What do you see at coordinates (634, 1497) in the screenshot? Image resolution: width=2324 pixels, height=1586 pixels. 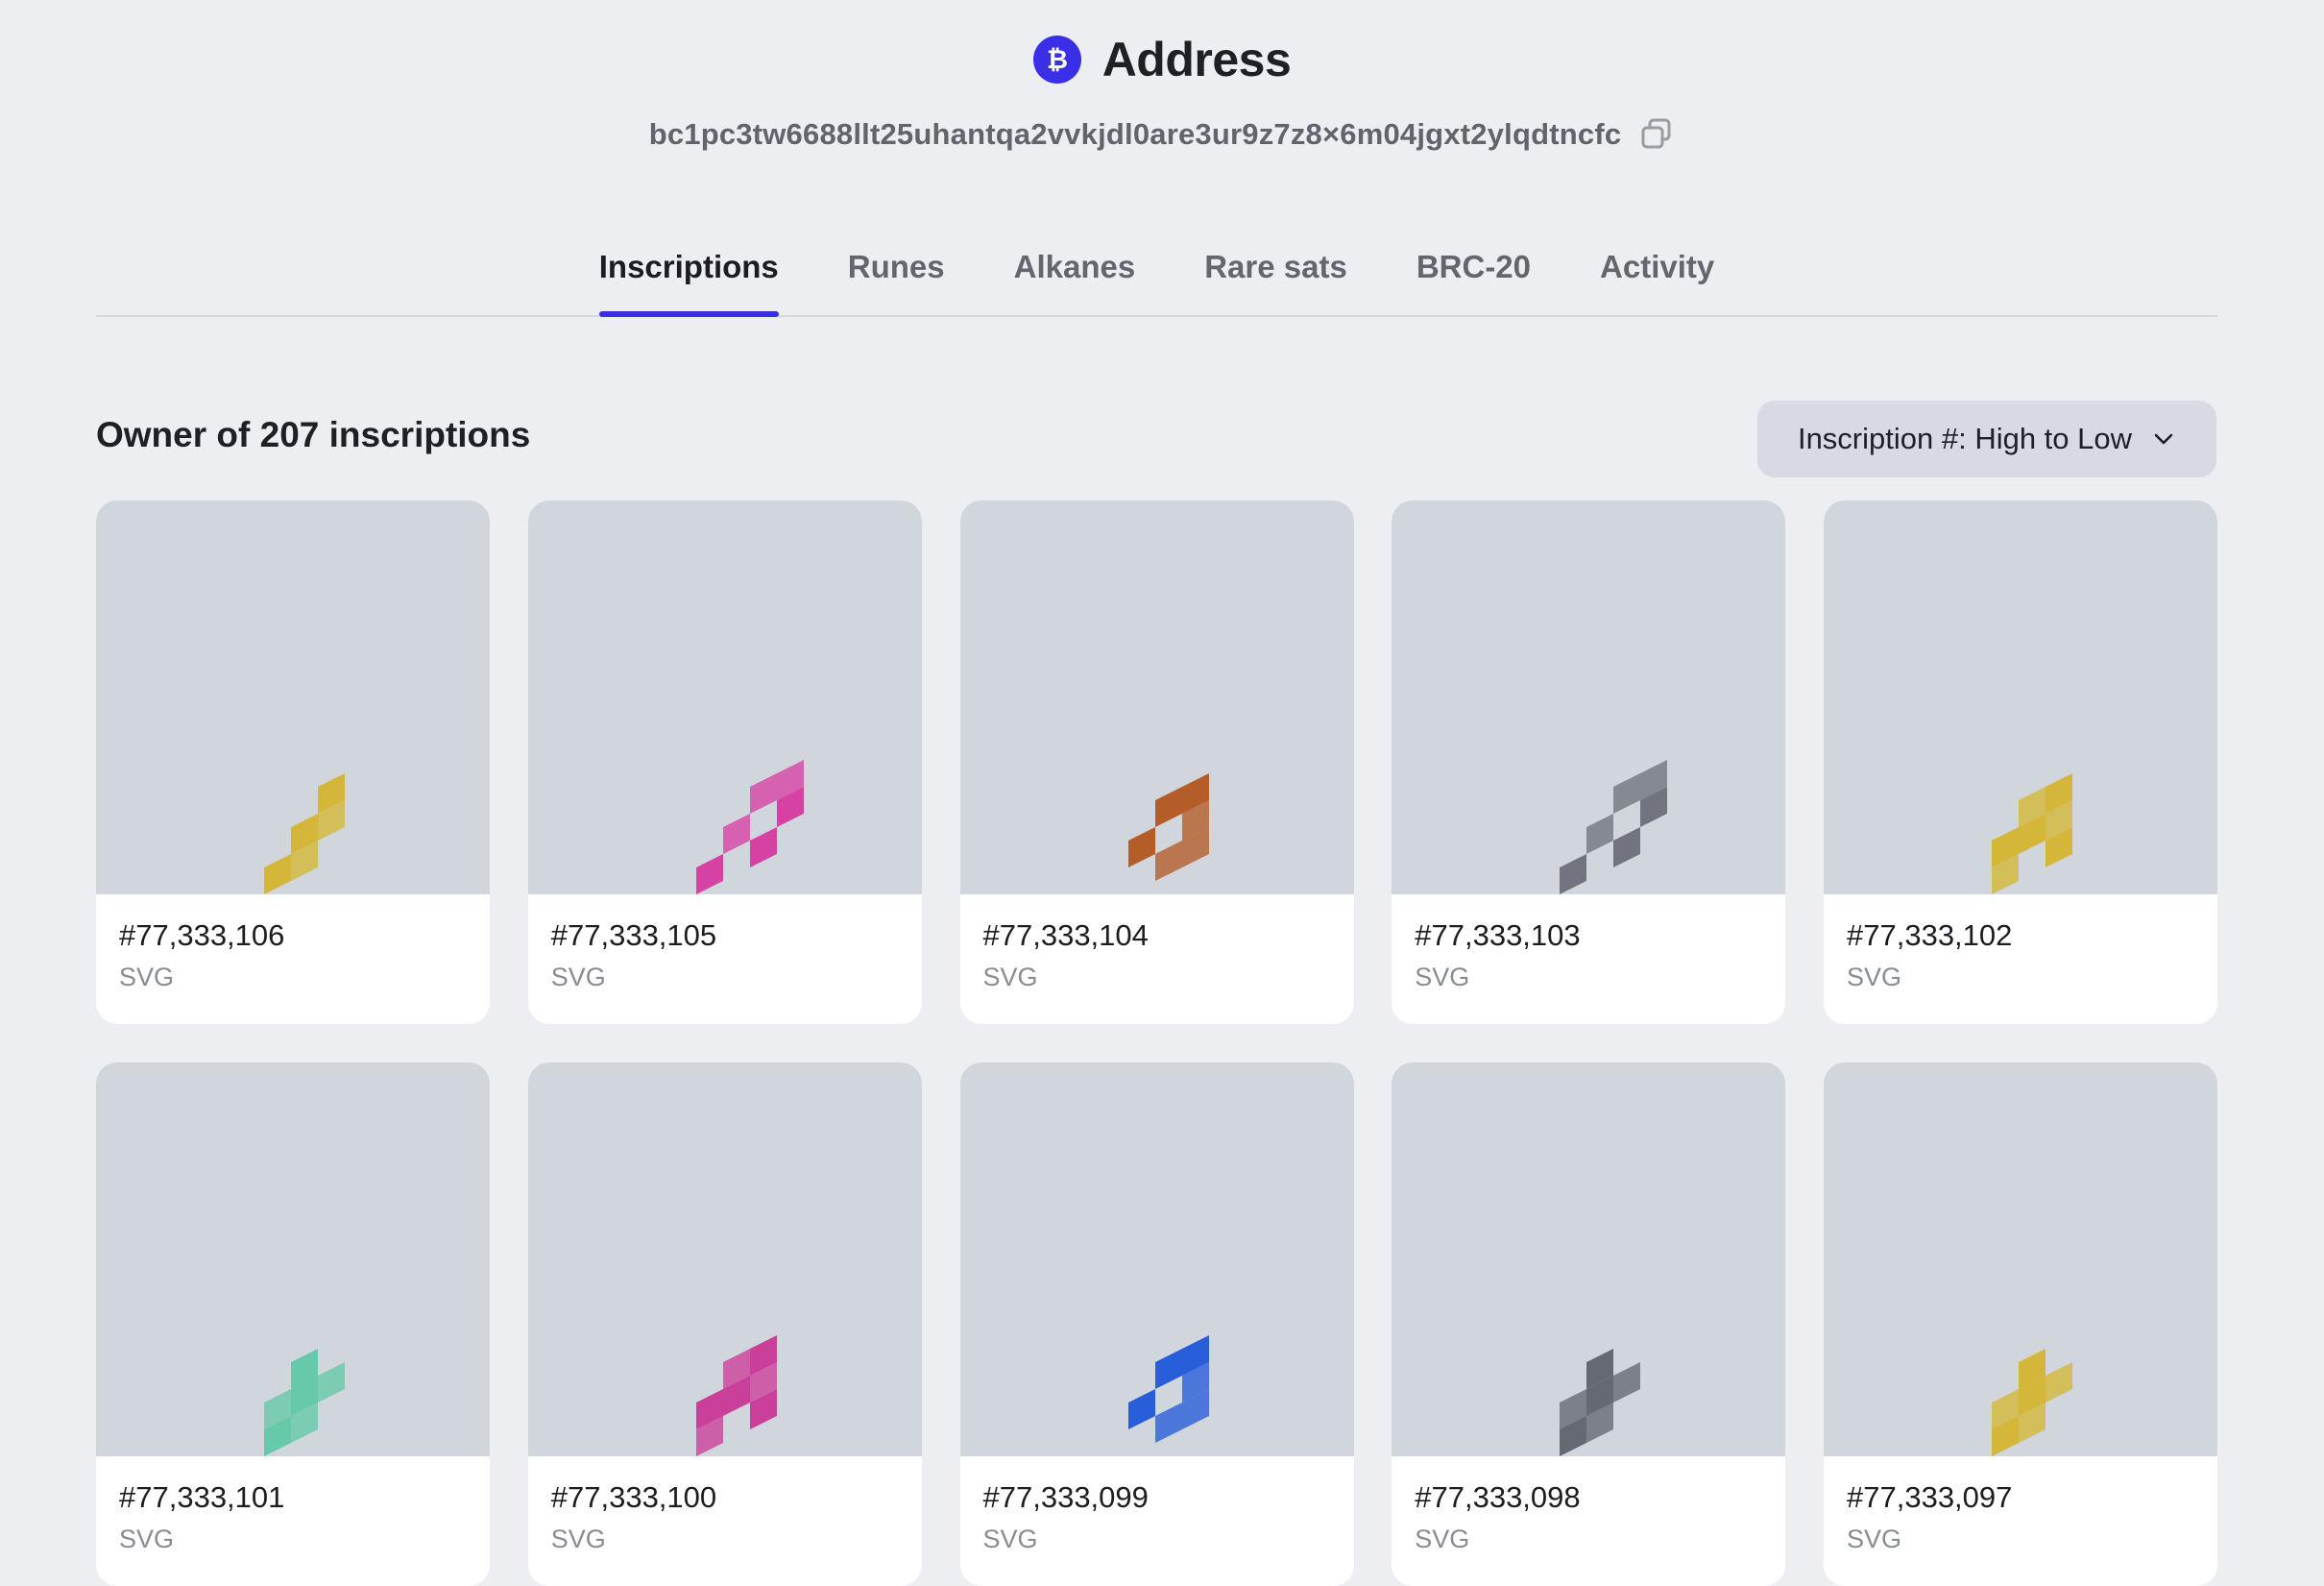 I see `inscription-number: #77,333,100` at bounding box center [634, 1497].